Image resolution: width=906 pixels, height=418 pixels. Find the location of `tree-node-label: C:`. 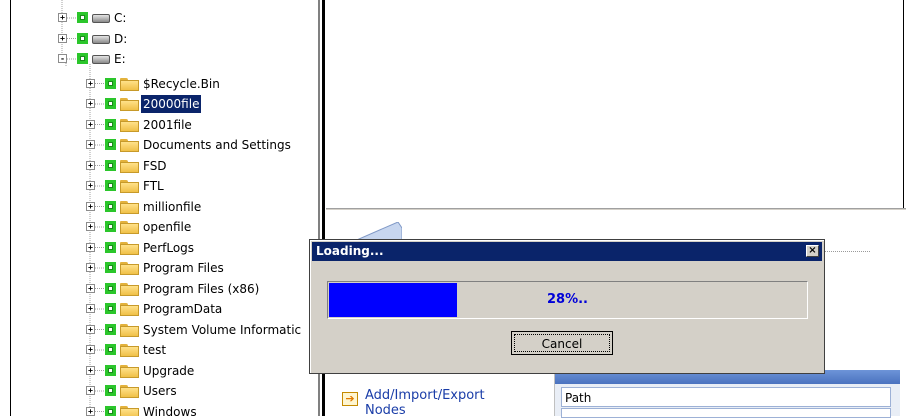

tree-node-label: C: is located at coordinates (120, 18).